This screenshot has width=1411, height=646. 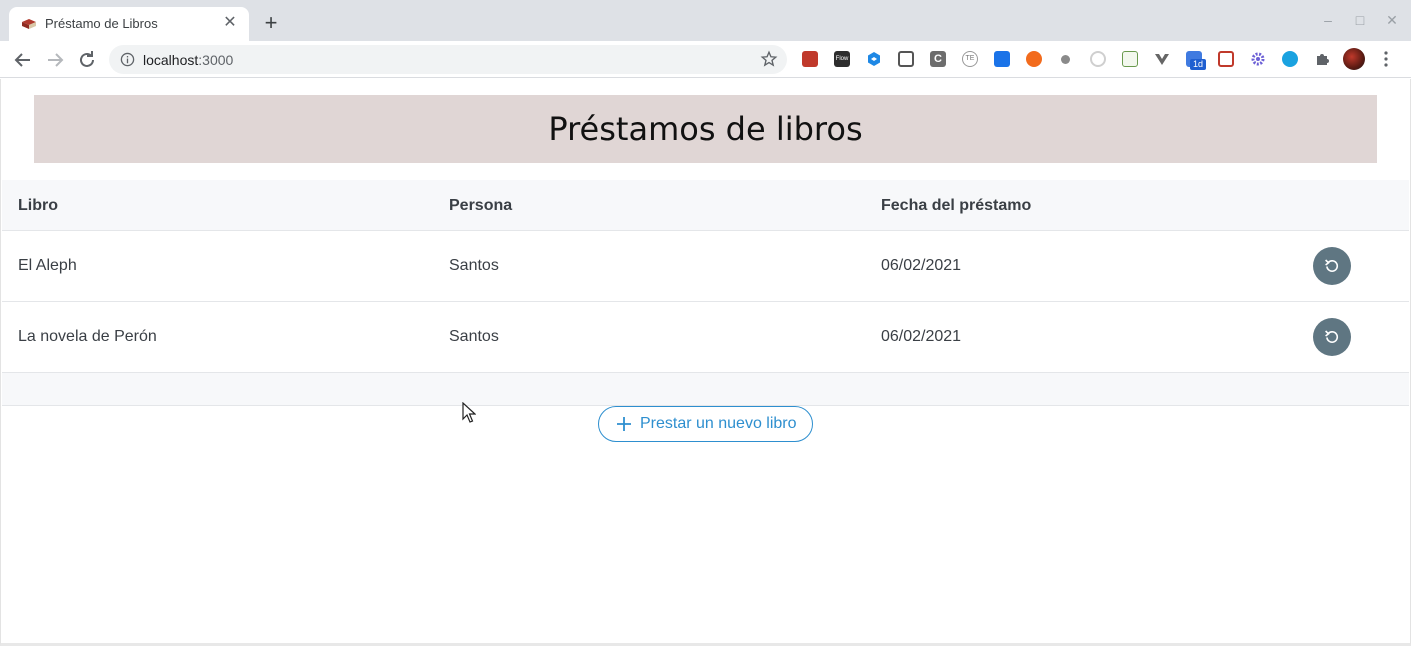 I want to click on ext-gray-dot-icon, so click(x=1065, y=59).